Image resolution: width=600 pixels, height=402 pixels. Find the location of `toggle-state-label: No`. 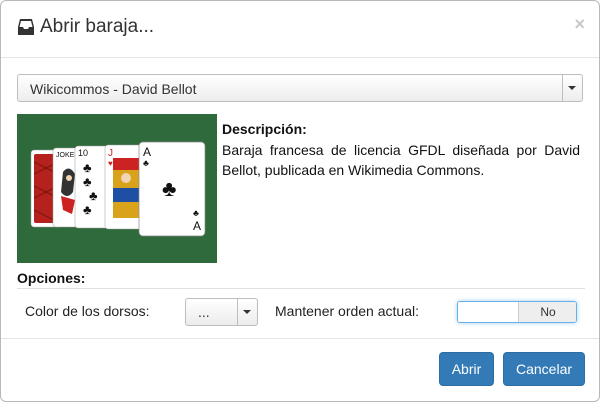

toggle-state-label: No is located at coordinates (547, 312).